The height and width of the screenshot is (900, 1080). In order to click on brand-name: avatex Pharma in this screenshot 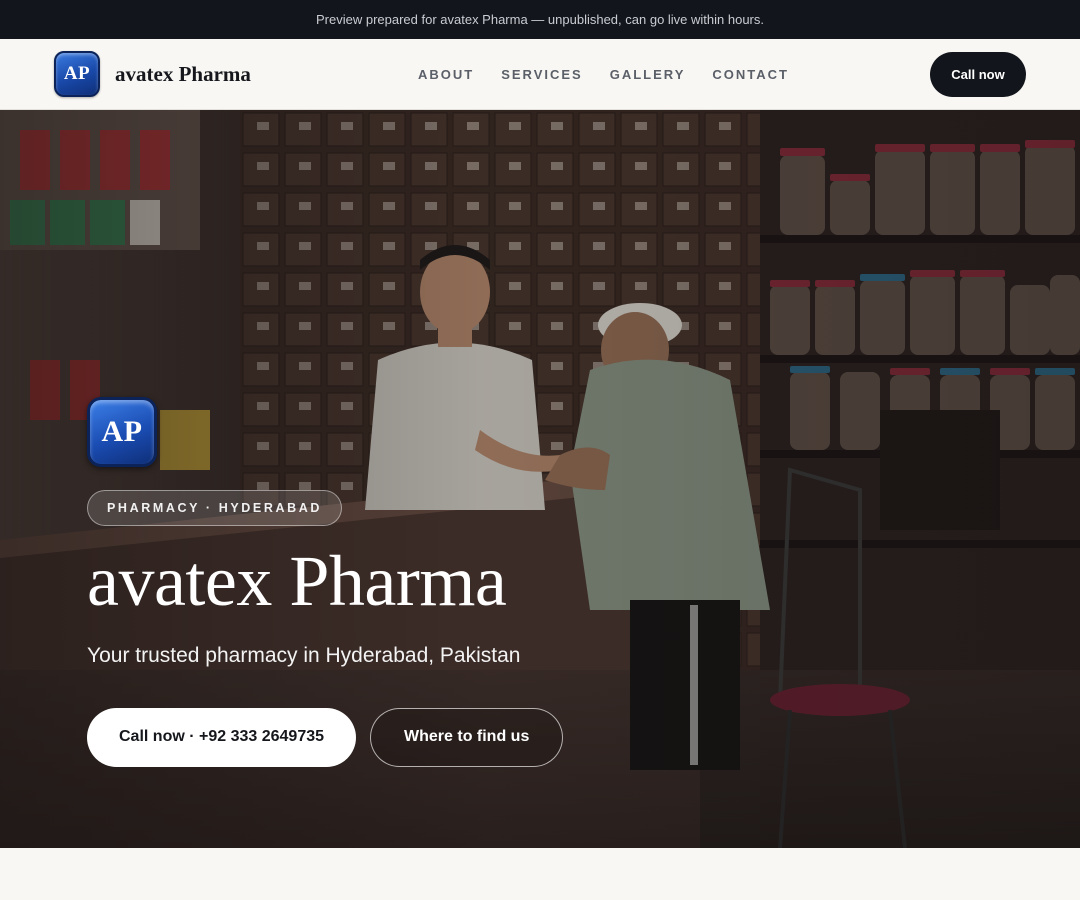, I will do `click(183, 74)`.